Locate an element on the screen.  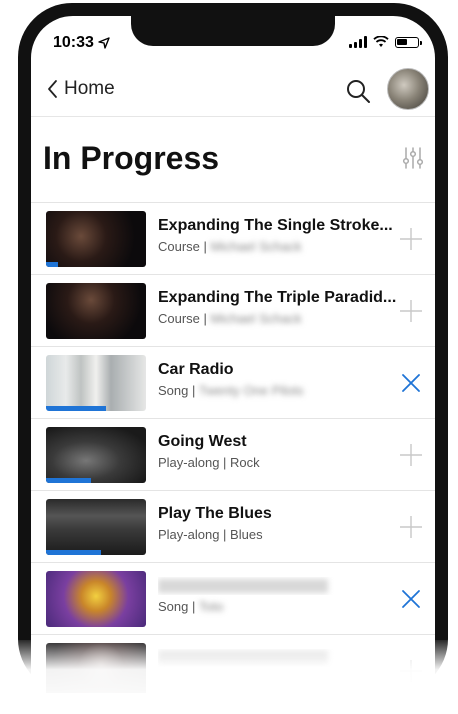
blurred-title is located at coordinates (243, 585).